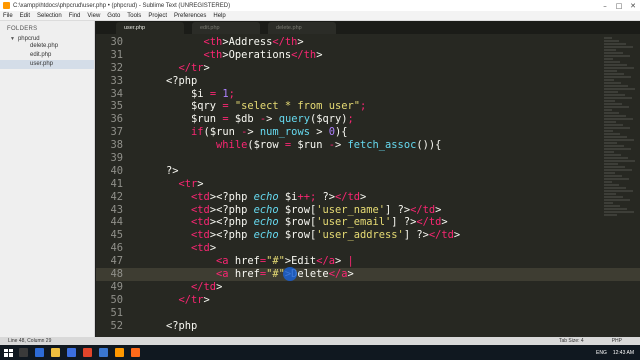  What do you see at coordinates (116, 119) in the screenshot?
I see `line-number: 36` at bounding box center [116, 119].